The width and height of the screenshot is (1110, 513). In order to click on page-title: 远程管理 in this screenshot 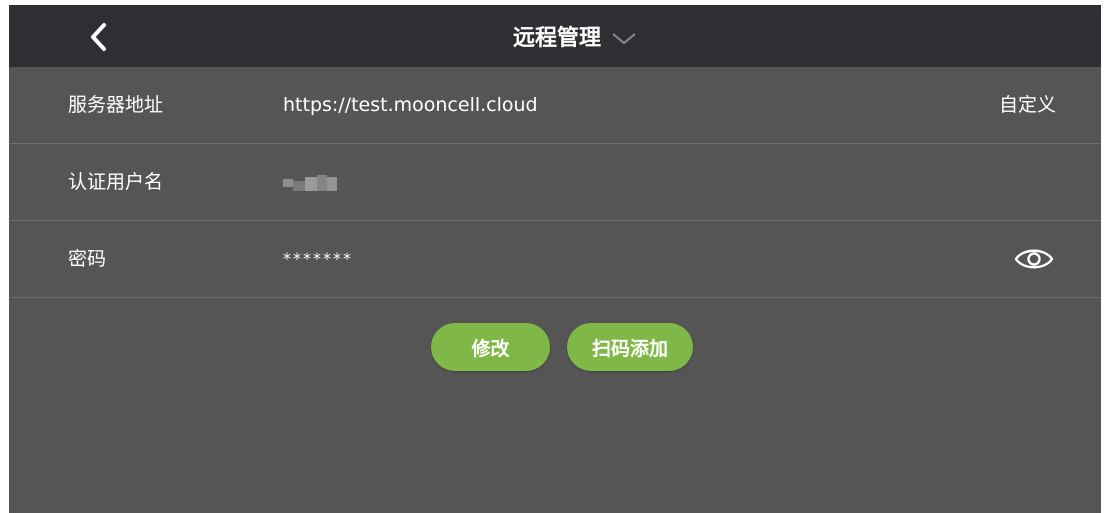, I will do `click(556, 38)`.